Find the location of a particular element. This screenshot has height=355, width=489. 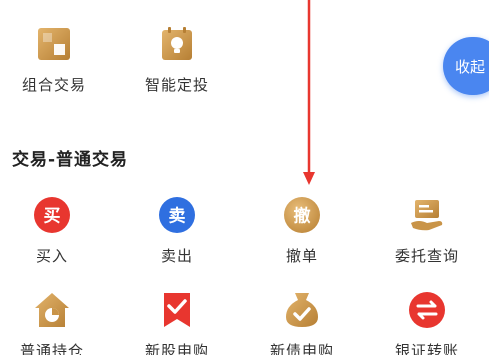

bank-transfer-item: 银证转账 is located at coordinates (427, 322).